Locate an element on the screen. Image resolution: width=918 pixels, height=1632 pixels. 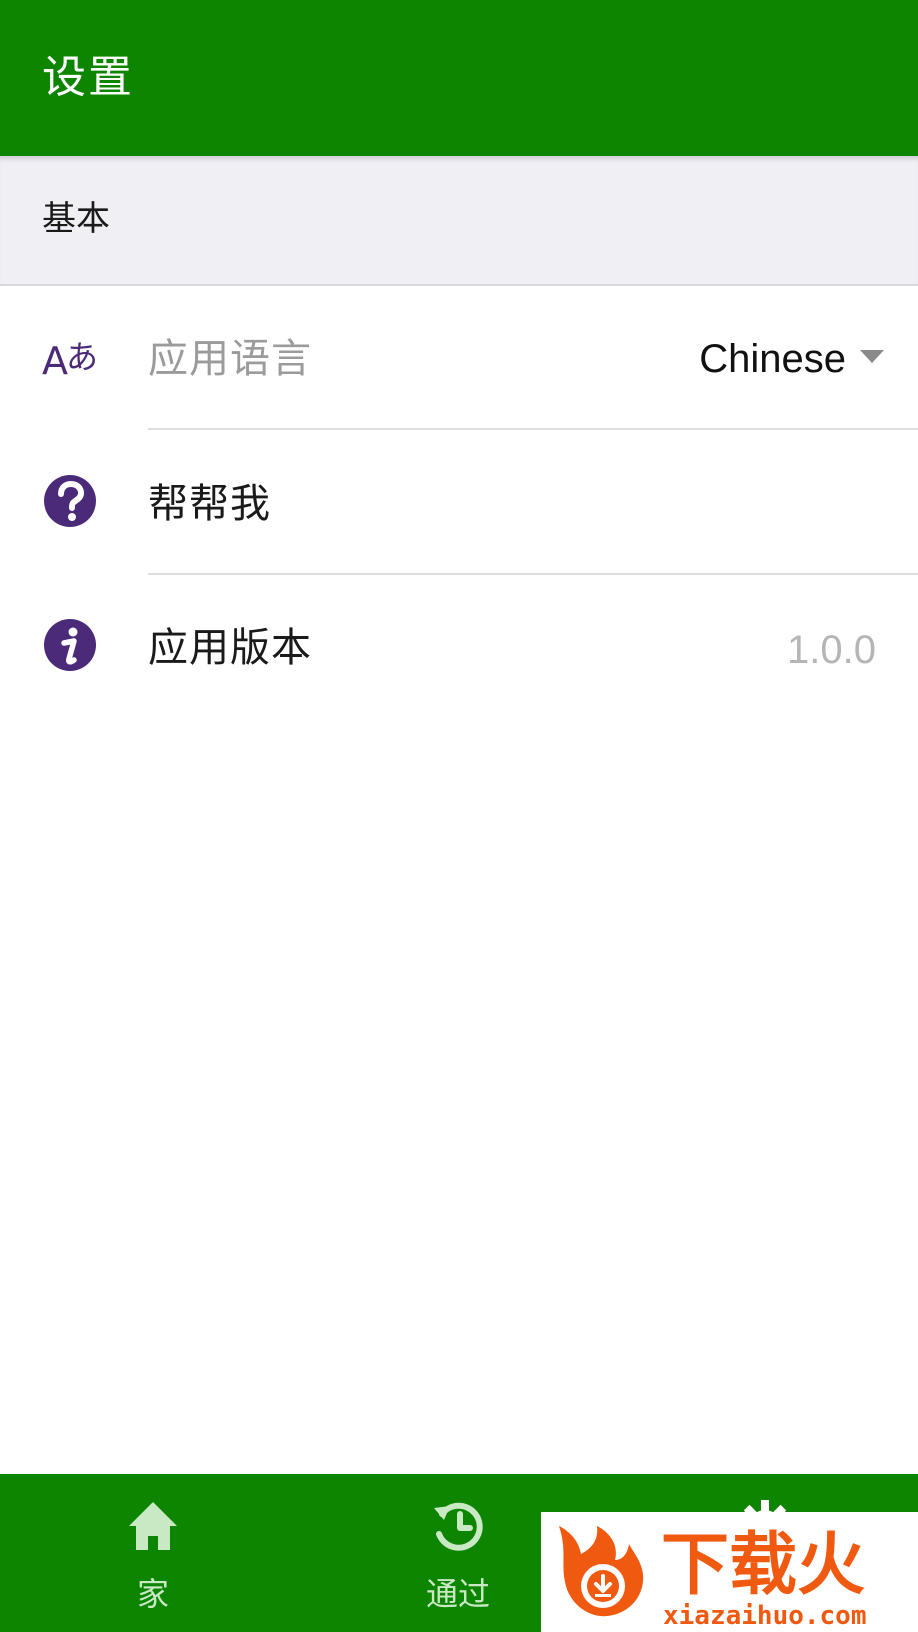
chevron-down-icon is located at coordinates (872, 356).